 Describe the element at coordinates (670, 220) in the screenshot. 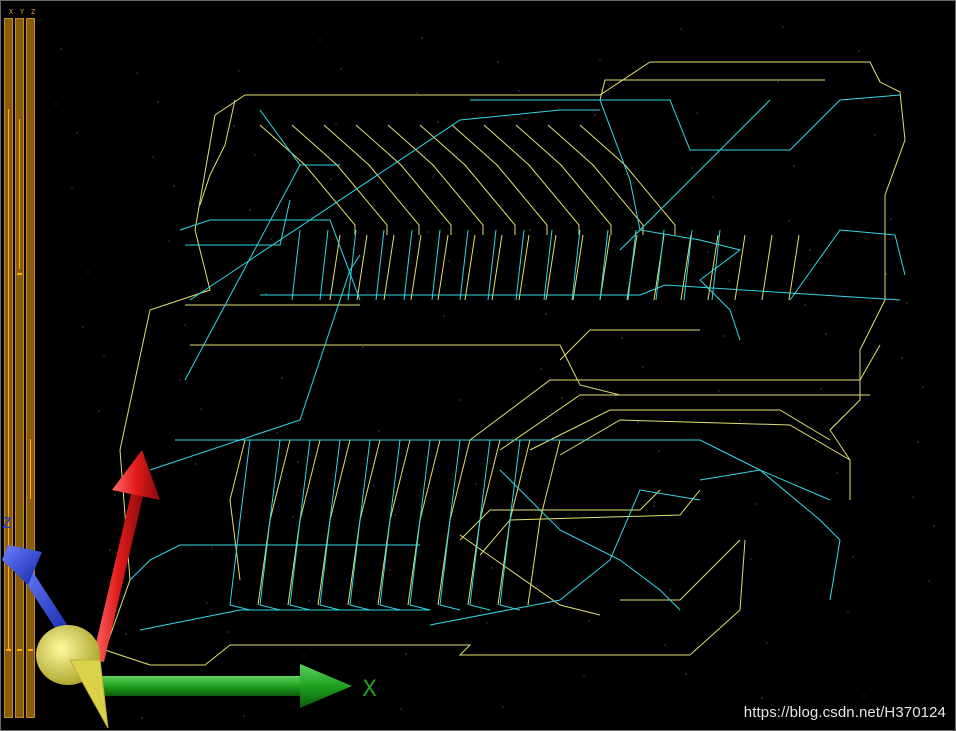

I see `trace-bottom-right-zig` at that location.